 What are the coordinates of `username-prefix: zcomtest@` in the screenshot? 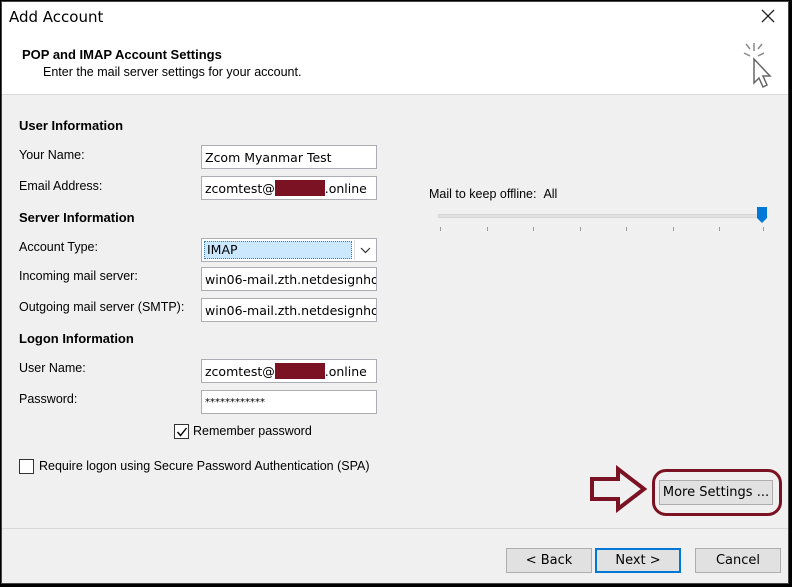 It's located at (240, 371).